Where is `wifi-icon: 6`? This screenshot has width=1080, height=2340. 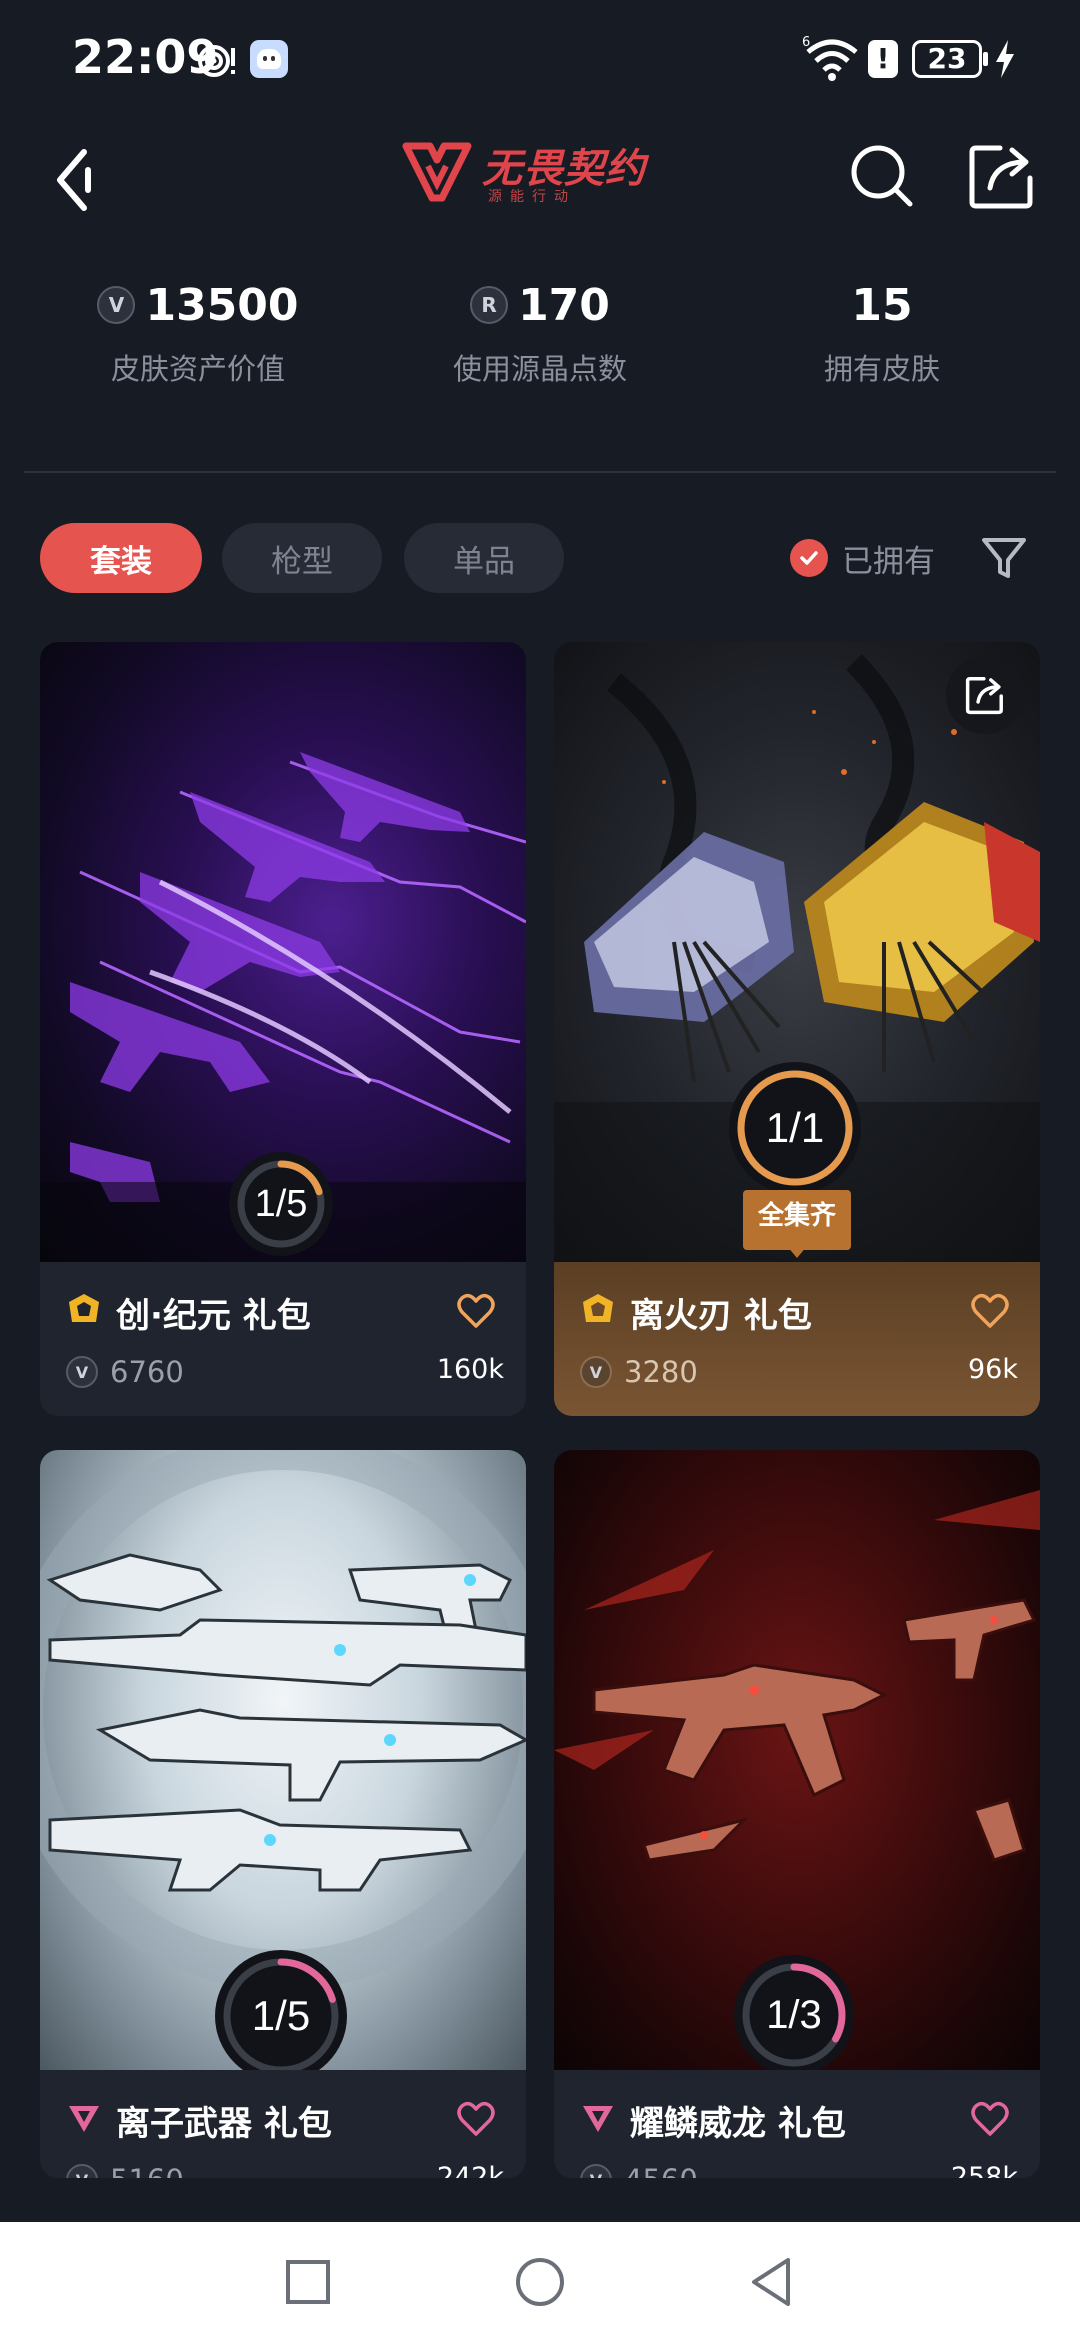 wifi-icon: 6 is located at coordinates (830, 58).